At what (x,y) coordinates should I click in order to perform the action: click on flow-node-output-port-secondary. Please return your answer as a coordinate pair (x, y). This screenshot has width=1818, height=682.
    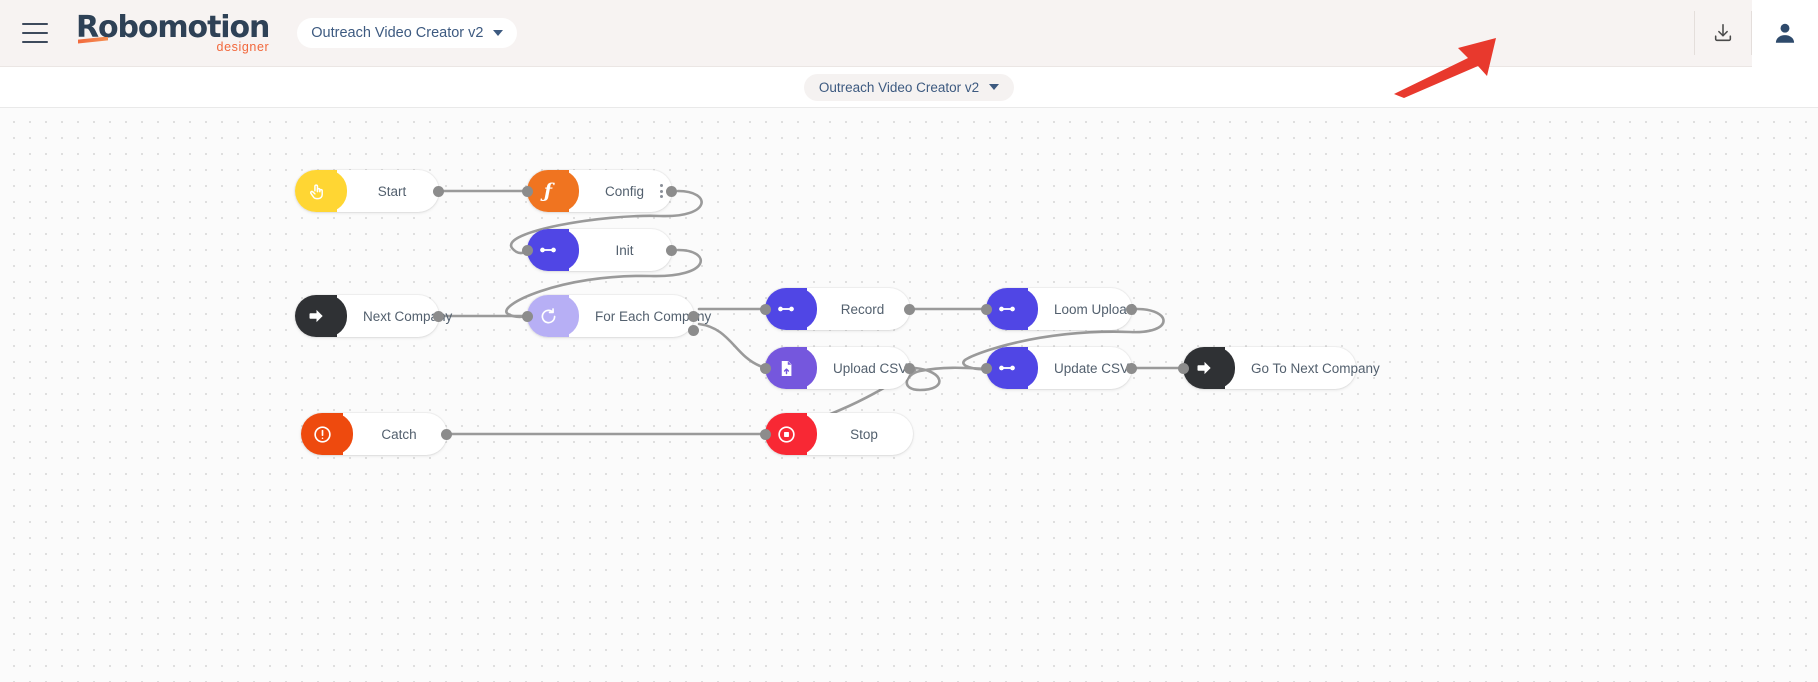
    Looking at the image, I should click on (693, 330).